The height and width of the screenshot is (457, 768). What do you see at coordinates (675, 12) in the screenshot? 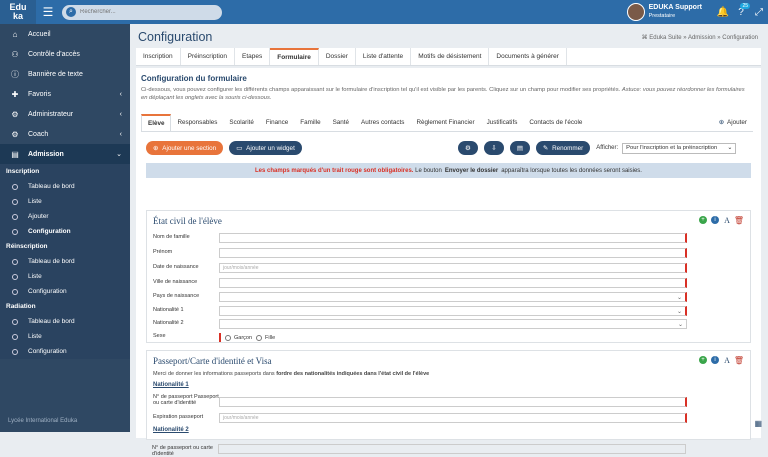
I see `user-info: EDUKA Support Prestataire` at bounding box center [675, 12].